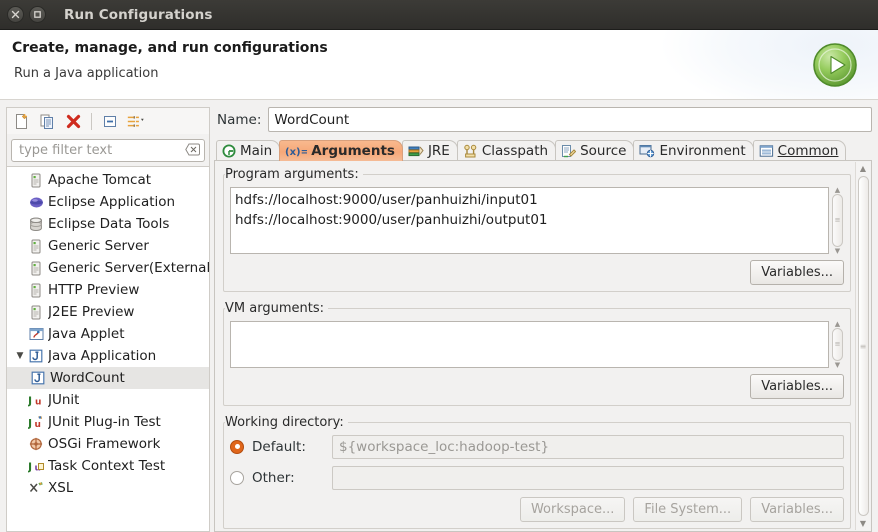 This screenshot has height=532, width=878. I want to click on tree-item-junit-plug-in-test: Ju JUnit Plug-in Test, so click(108, 422).